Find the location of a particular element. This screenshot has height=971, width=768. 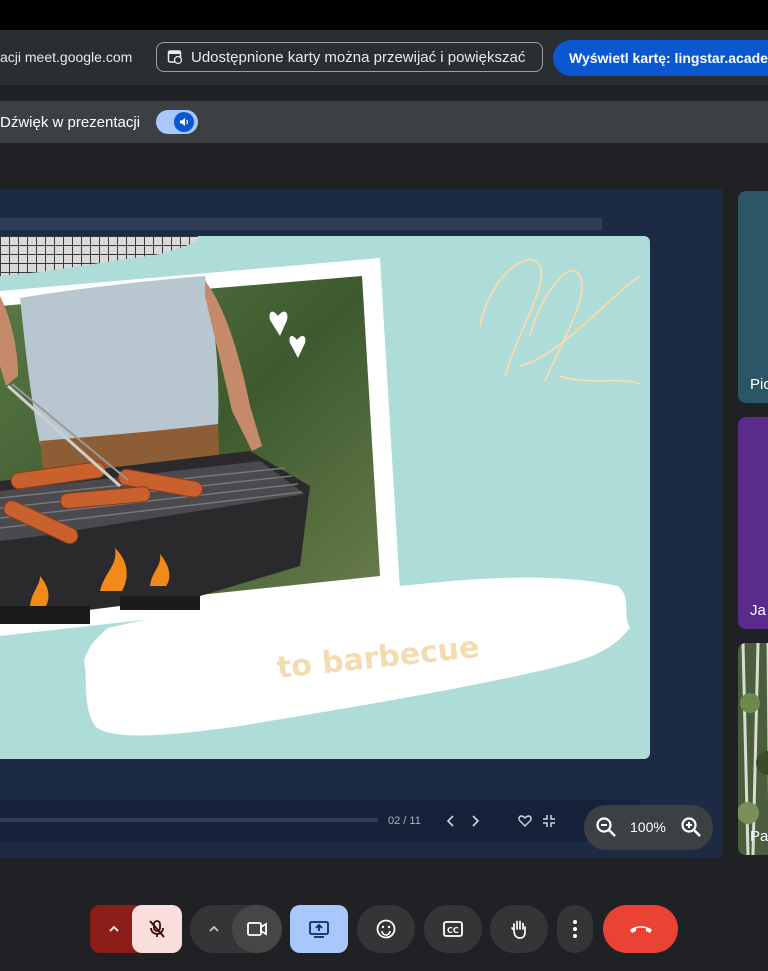

reactions-button is located at coordinates (386, 929).